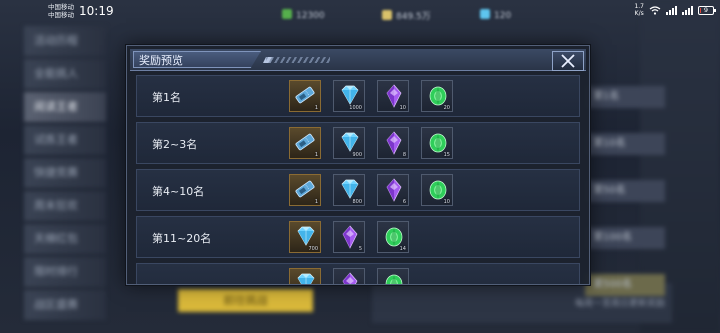  Describe the element at coordinates (65, 173) in the screenshot. I see `background-menu-item: 快捷竞赛` at that location.